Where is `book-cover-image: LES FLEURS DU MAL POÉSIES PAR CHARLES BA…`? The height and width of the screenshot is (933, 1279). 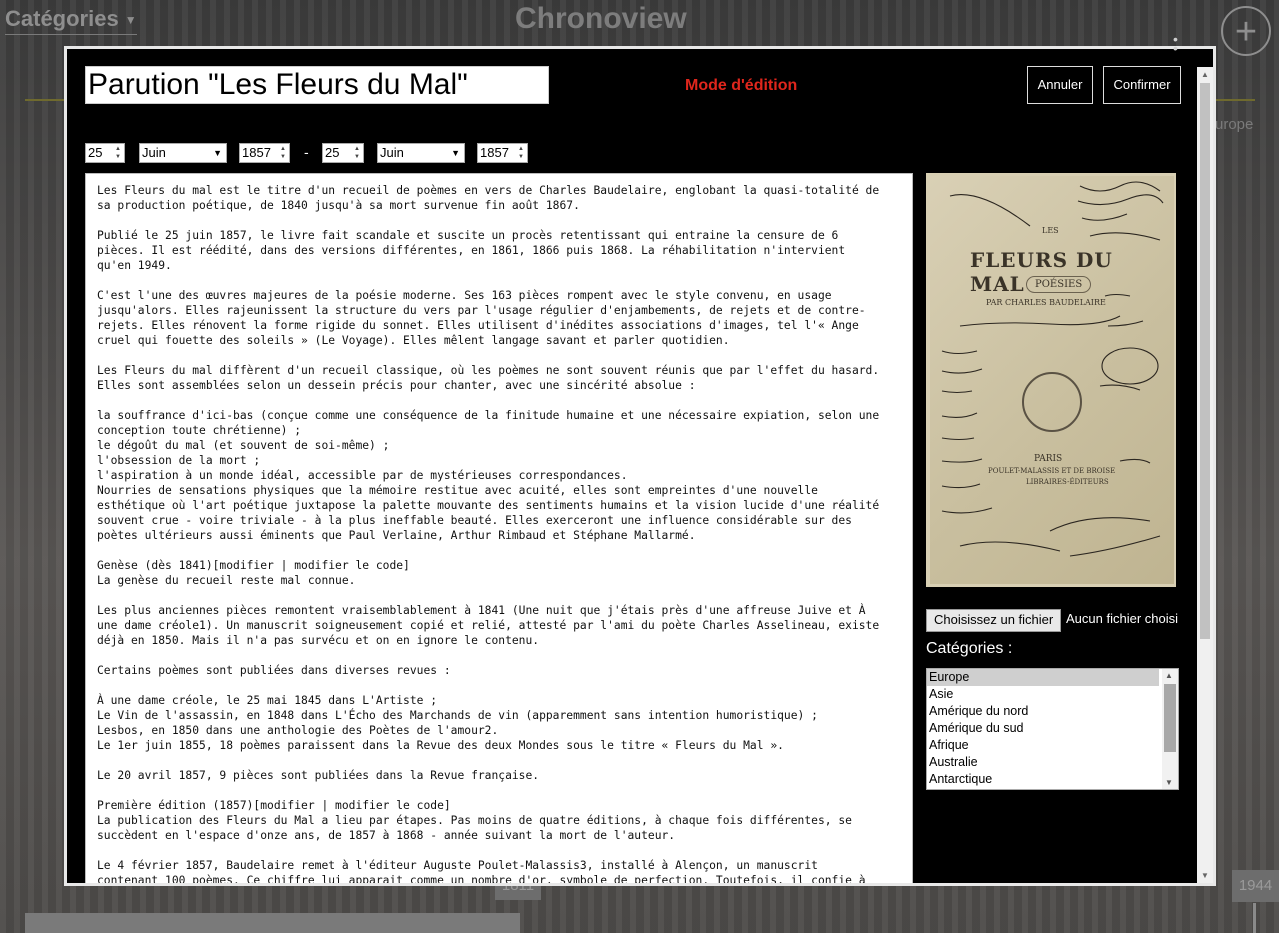 book-cover-image: LES FLEURS DU MAL POÉSIES PAR CHARLES BA… is located at coordinates (1052, 380).